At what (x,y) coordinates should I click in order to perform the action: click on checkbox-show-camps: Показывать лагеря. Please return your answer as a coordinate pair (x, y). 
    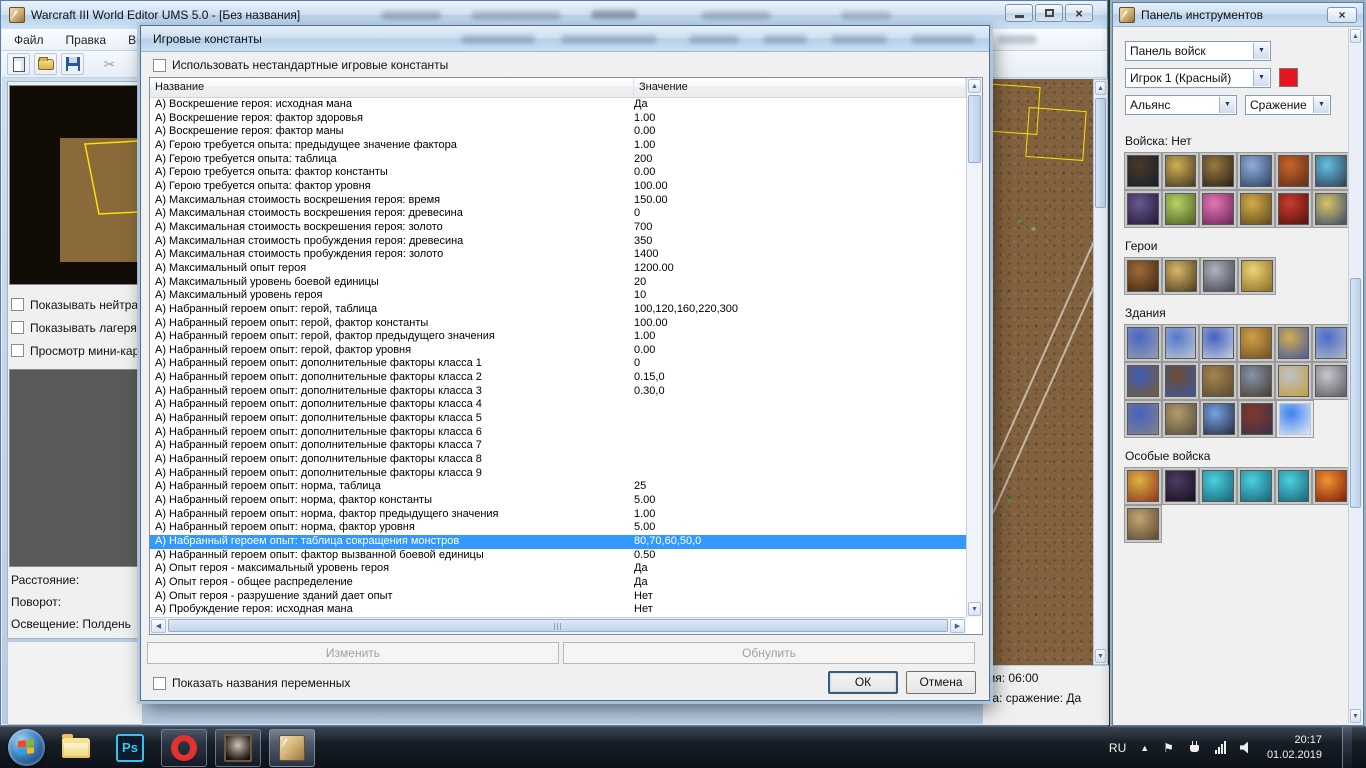
    Looking at the image, I should click on (76, 327).